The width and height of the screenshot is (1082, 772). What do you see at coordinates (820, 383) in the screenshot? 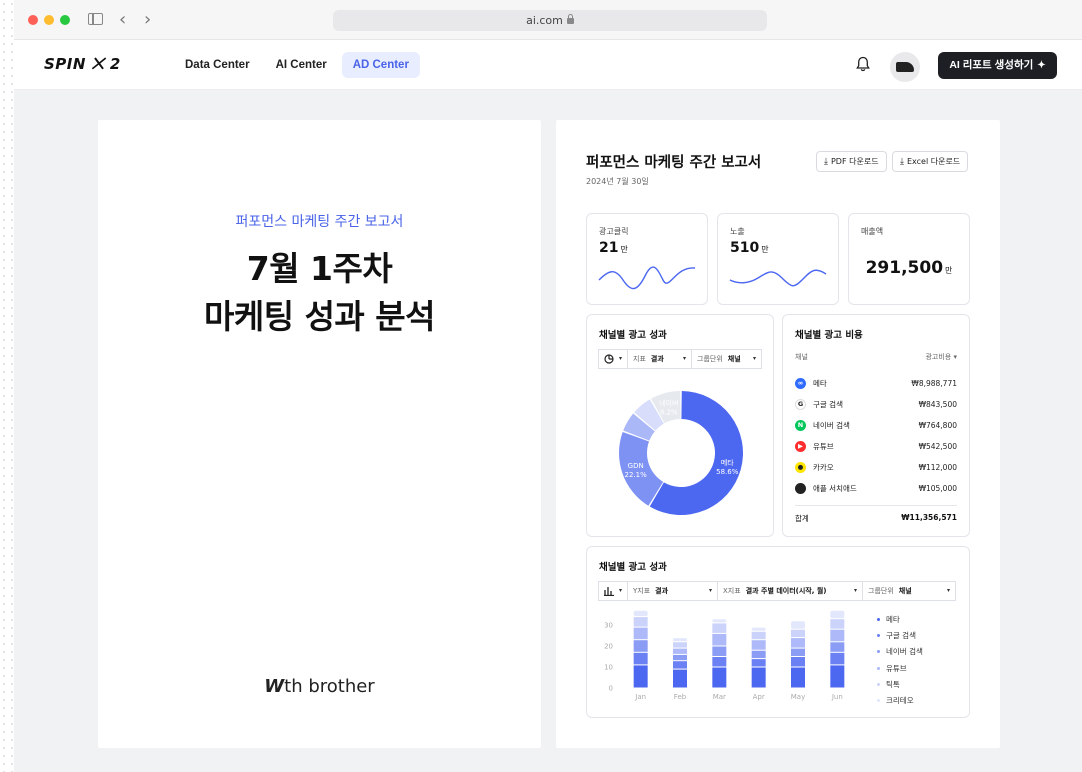
I see `channel-name: 메타` at bounding box center [820, 383].